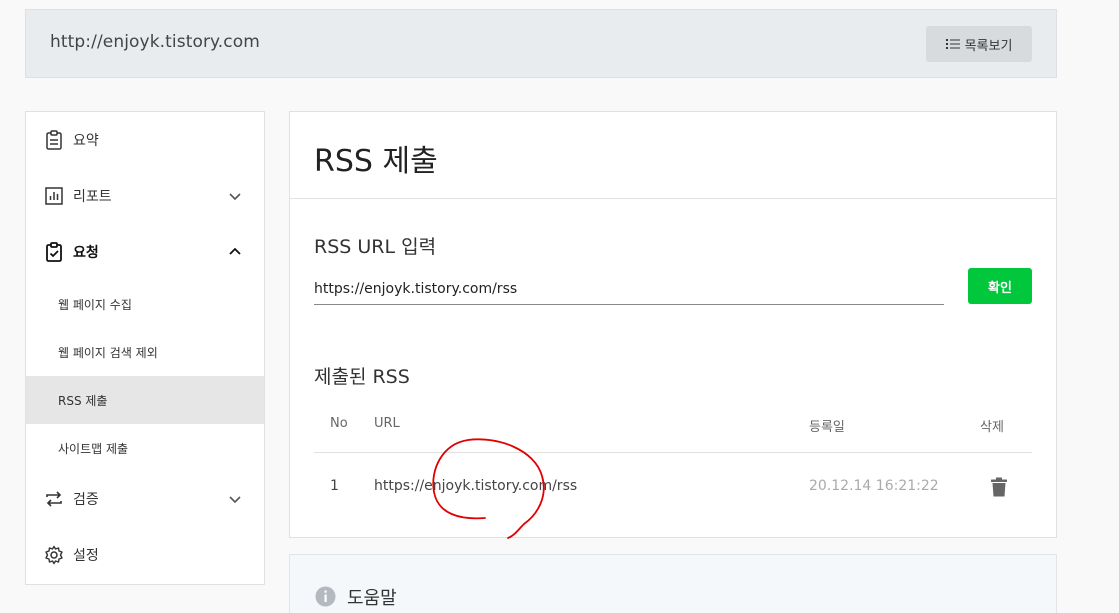  Describe the element at coordinates (108, 352) in the screenshot. I see `sidebar-subitem-label: 웹 페이지 검색 제외` at that location.